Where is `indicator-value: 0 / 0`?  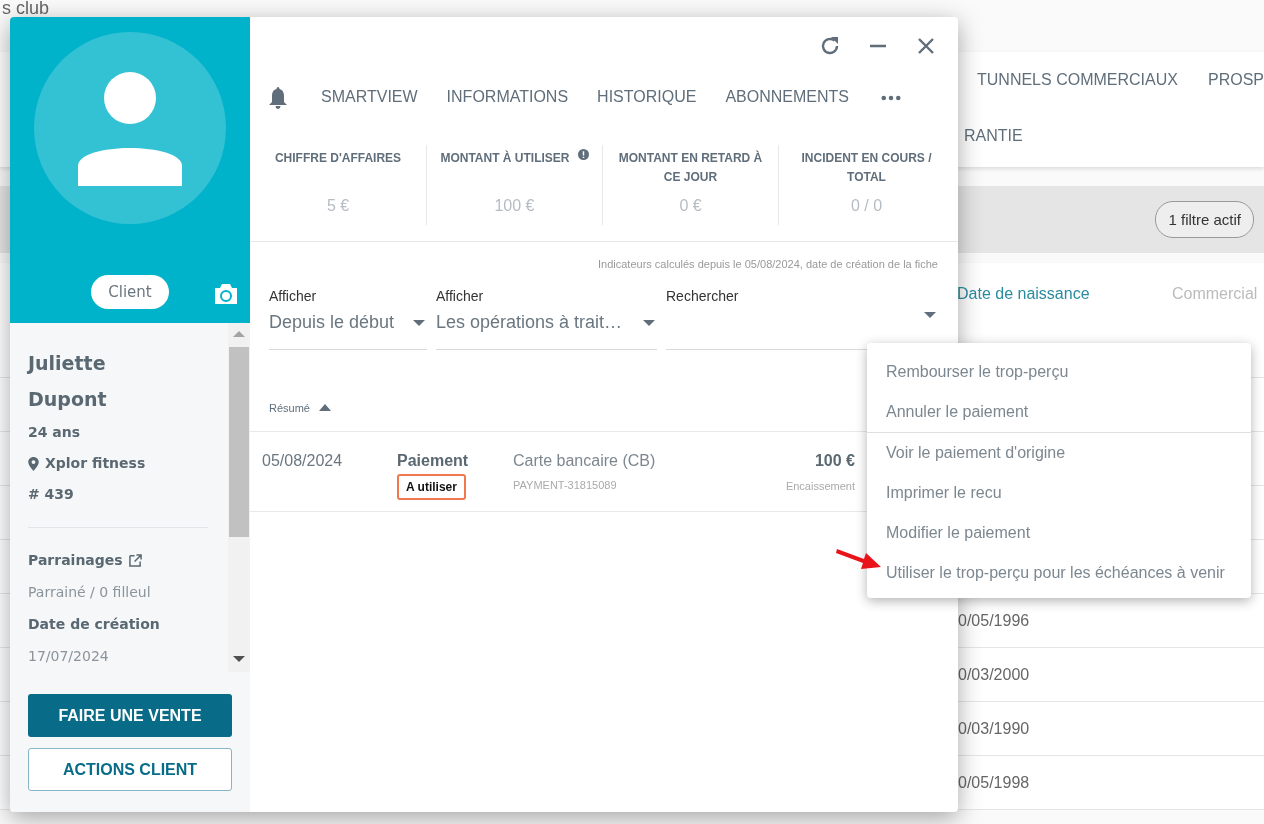 indicator-value: 0 / 0 is located at coordinates (866, 206).